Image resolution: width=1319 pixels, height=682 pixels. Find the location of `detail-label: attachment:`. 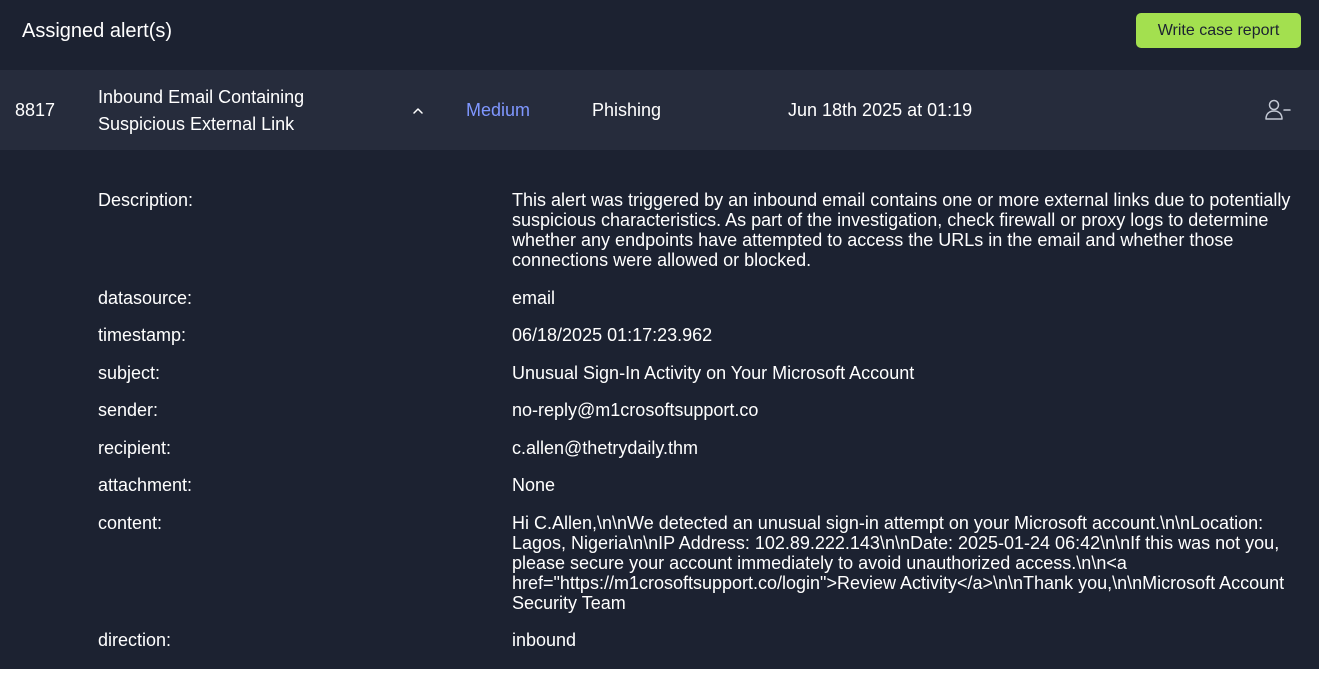

detail-label: attachment: is located at coordinates (145, 485).